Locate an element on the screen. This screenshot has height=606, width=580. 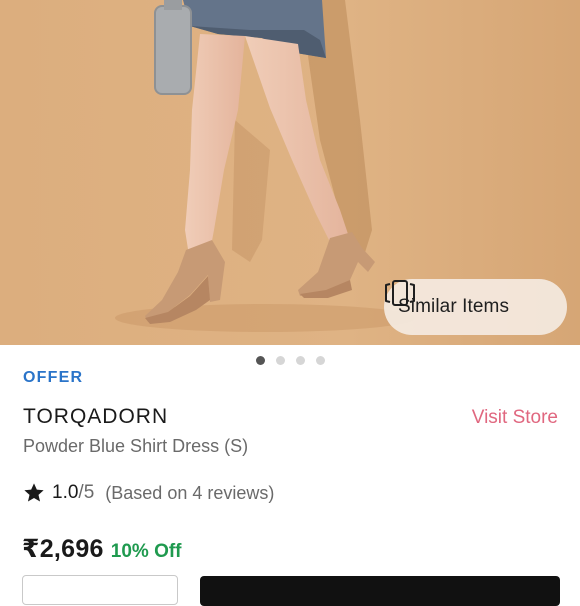
rating-summary: 1.0 /5 (Based on 4 reviews) is located at coordinates (148, 493).